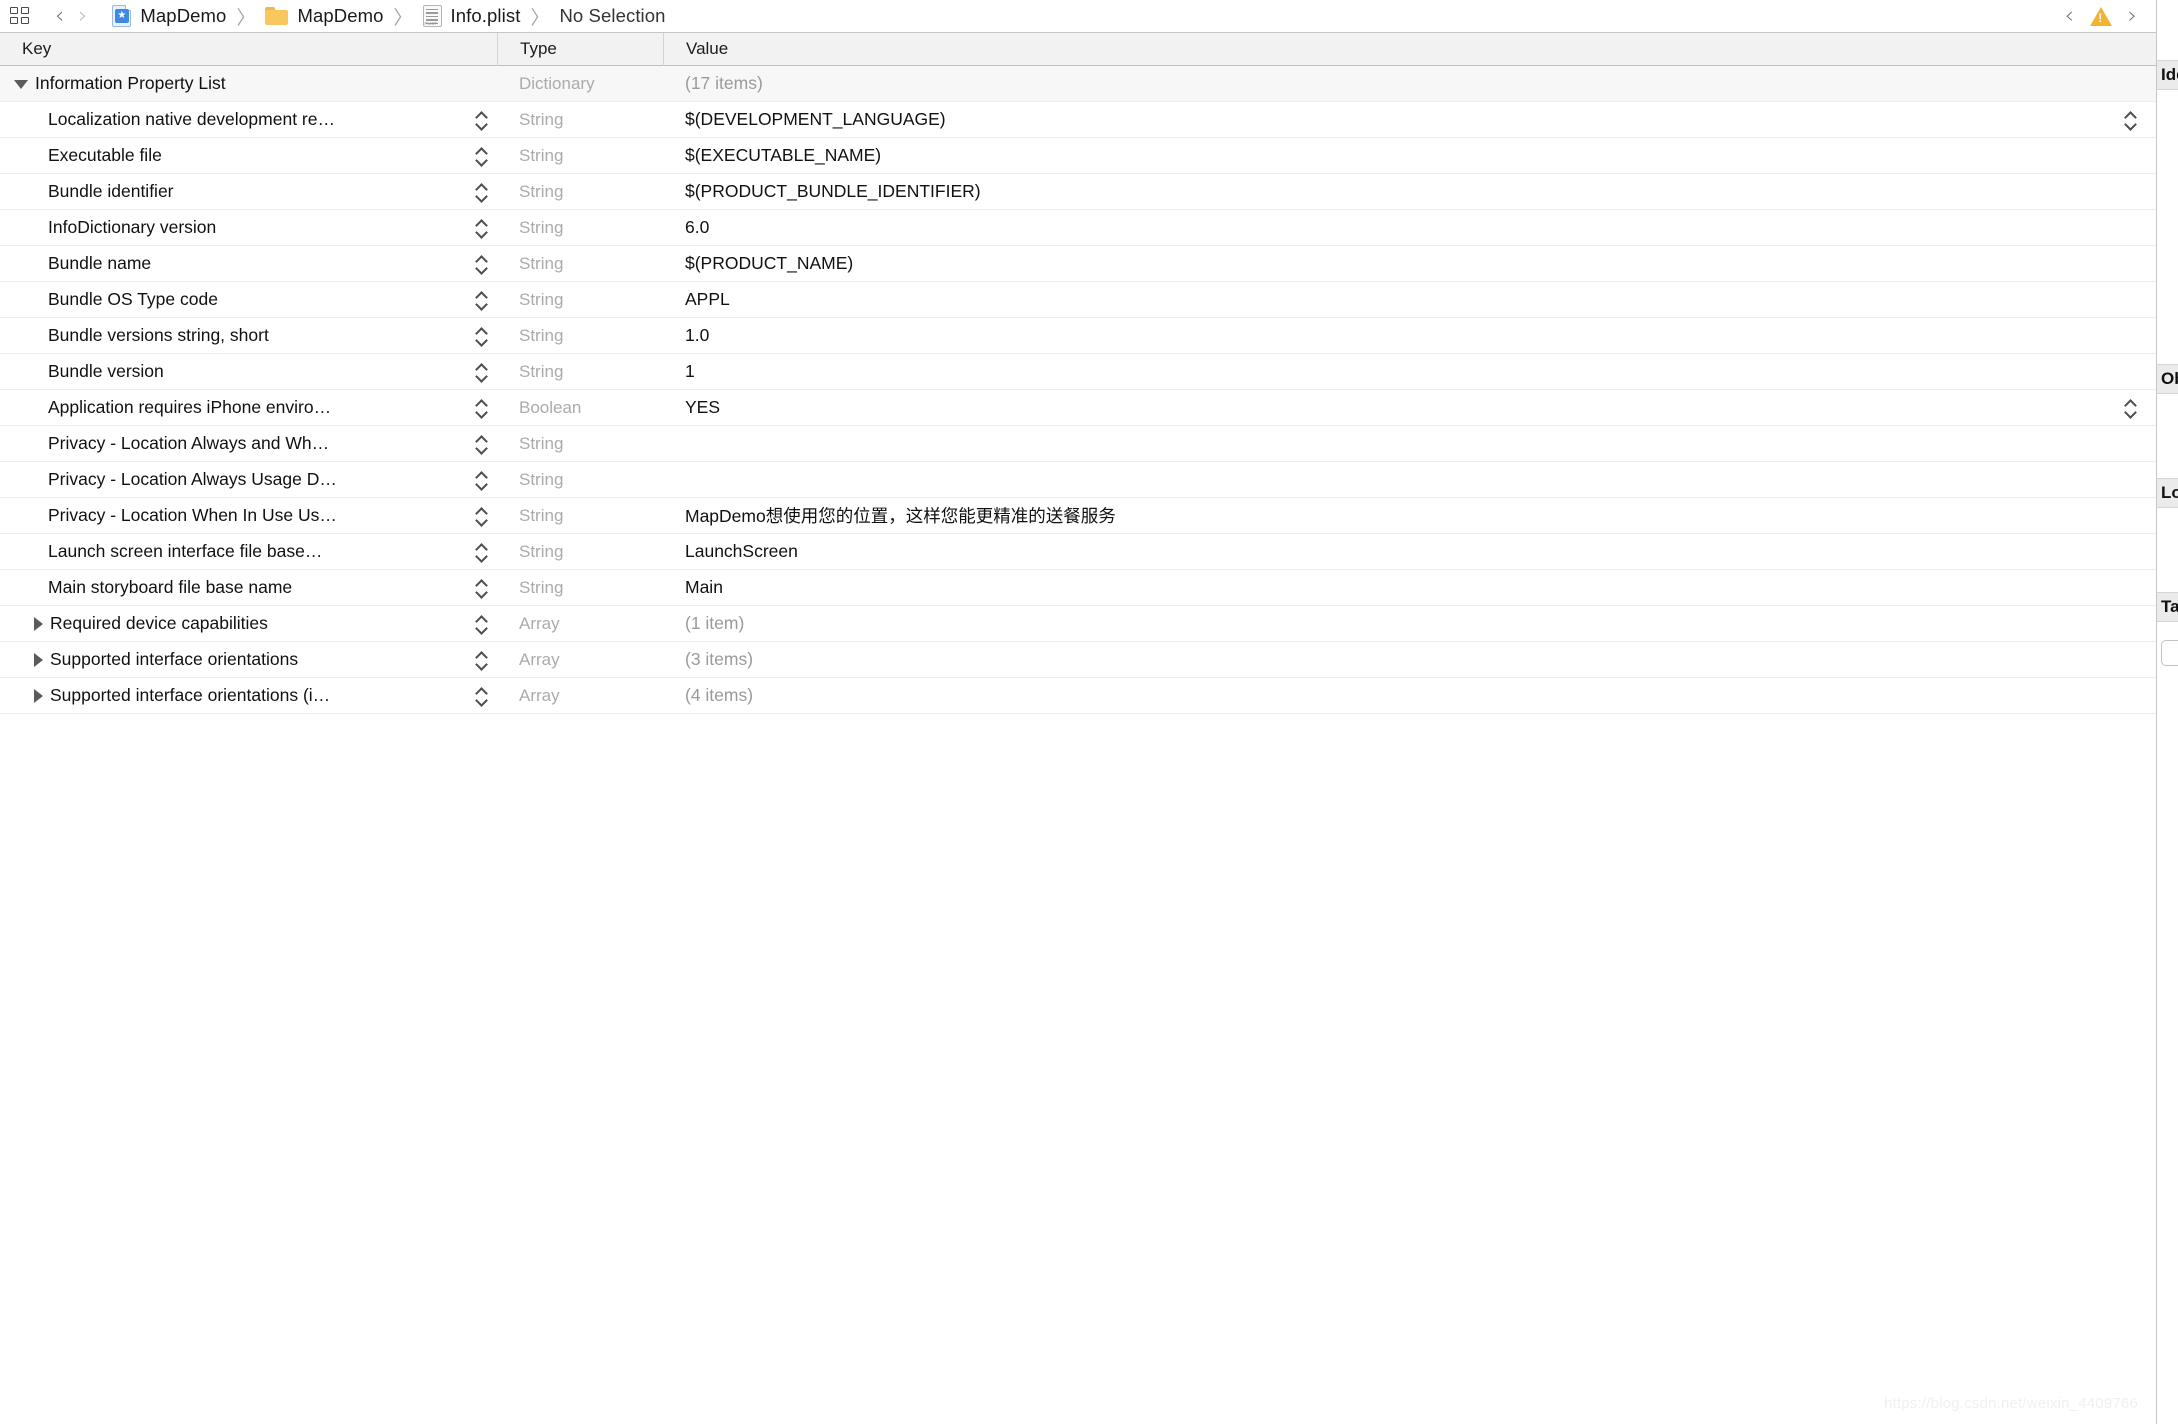 This screenshot has height=1424, width=2178. I want to click on next-issue-button: ›, so click(2132, 16).